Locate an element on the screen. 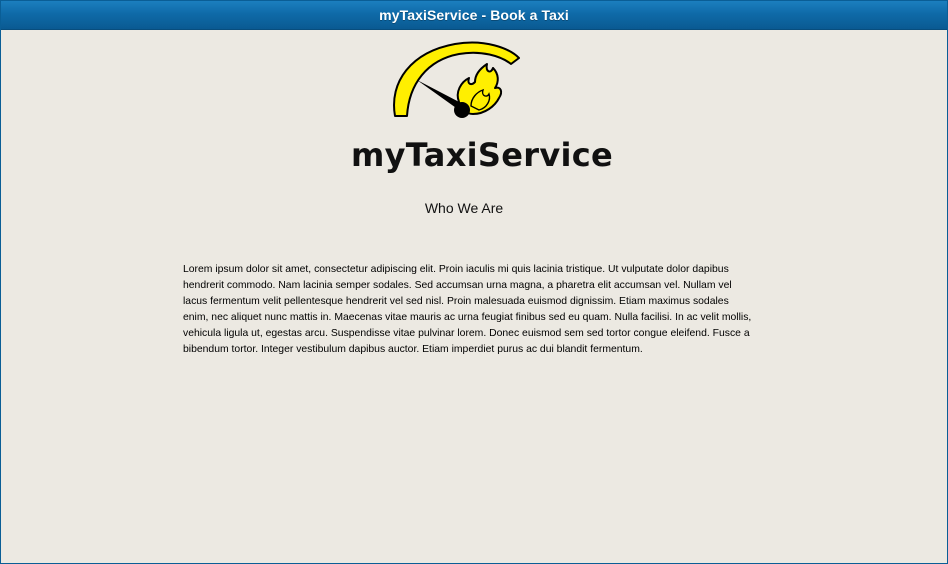 The image size is (948, 564). window-title: myTaxiService - Book a Taxi is located at coordinates (474, 15).